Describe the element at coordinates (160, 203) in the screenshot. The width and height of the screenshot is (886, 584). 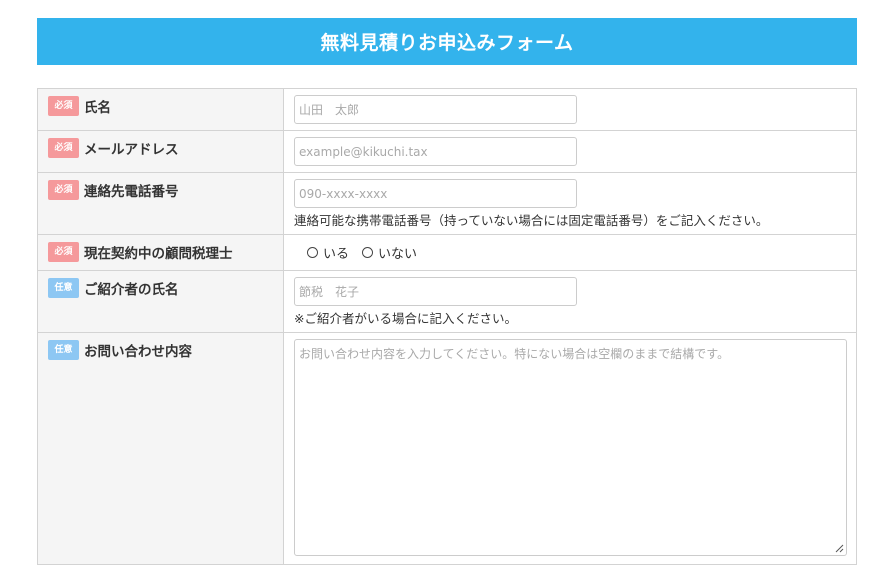
I see `label-cell-phone: 必須 連絡先電話番号` at that location.